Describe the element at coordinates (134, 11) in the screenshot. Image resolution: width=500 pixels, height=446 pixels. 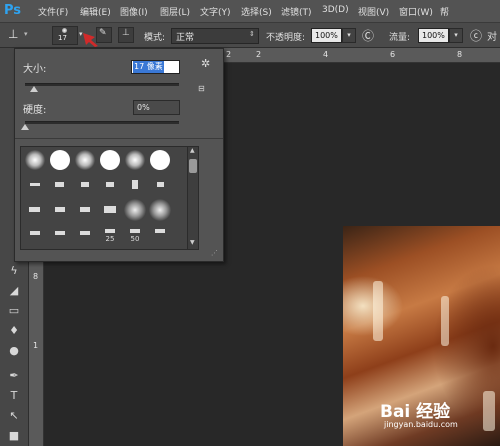
I see `menu-image: 图像(I)` at that location.